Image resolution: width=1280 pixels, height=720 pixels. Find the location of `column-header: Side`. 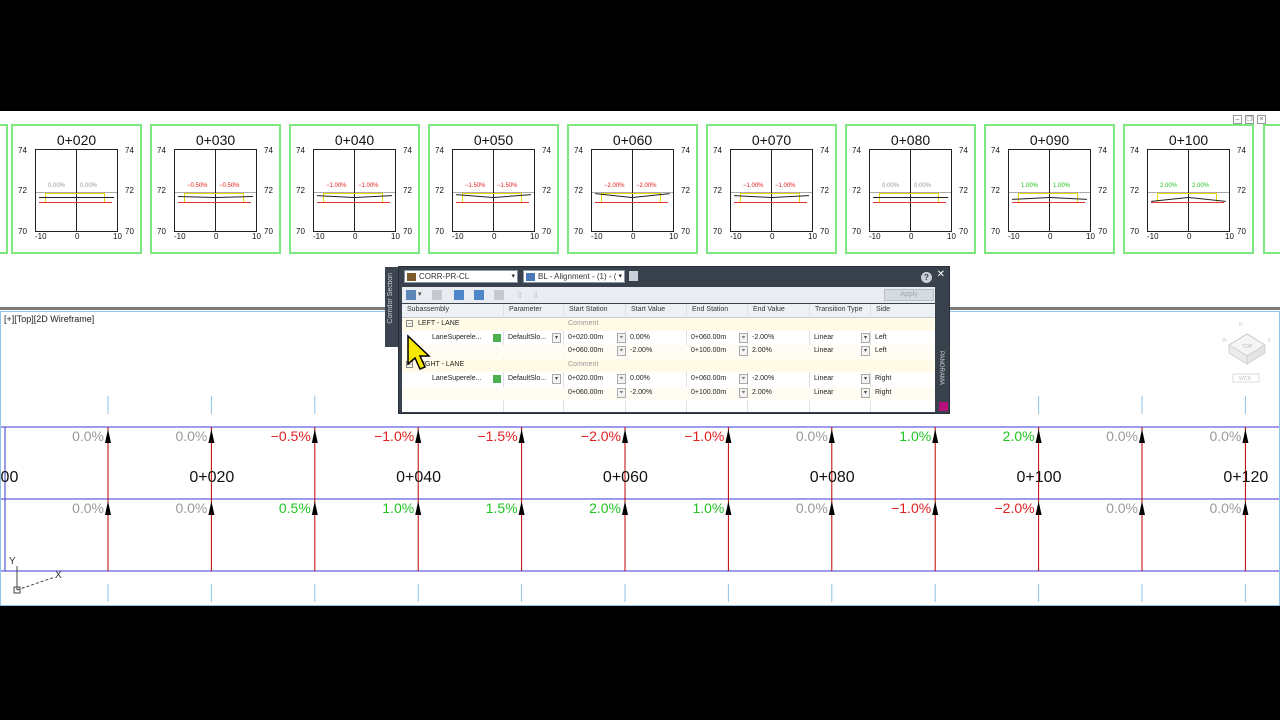

column-header: Side is located at coordinates (883, 309).